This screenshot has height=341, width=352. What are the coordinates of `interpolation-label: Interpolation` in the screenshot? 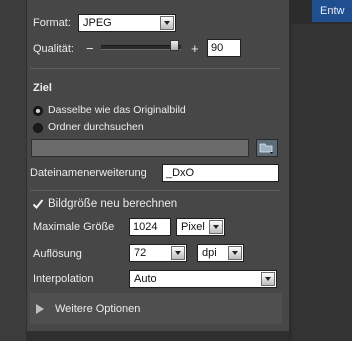 It's located at (63, 279).